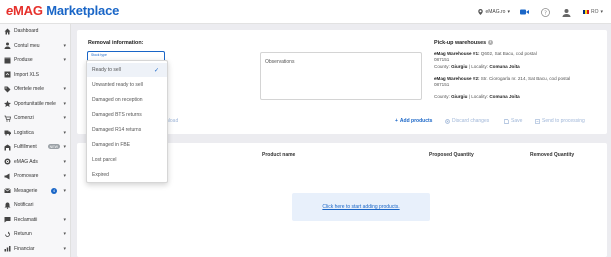  I want to click on save-icon, so click(506, 121).